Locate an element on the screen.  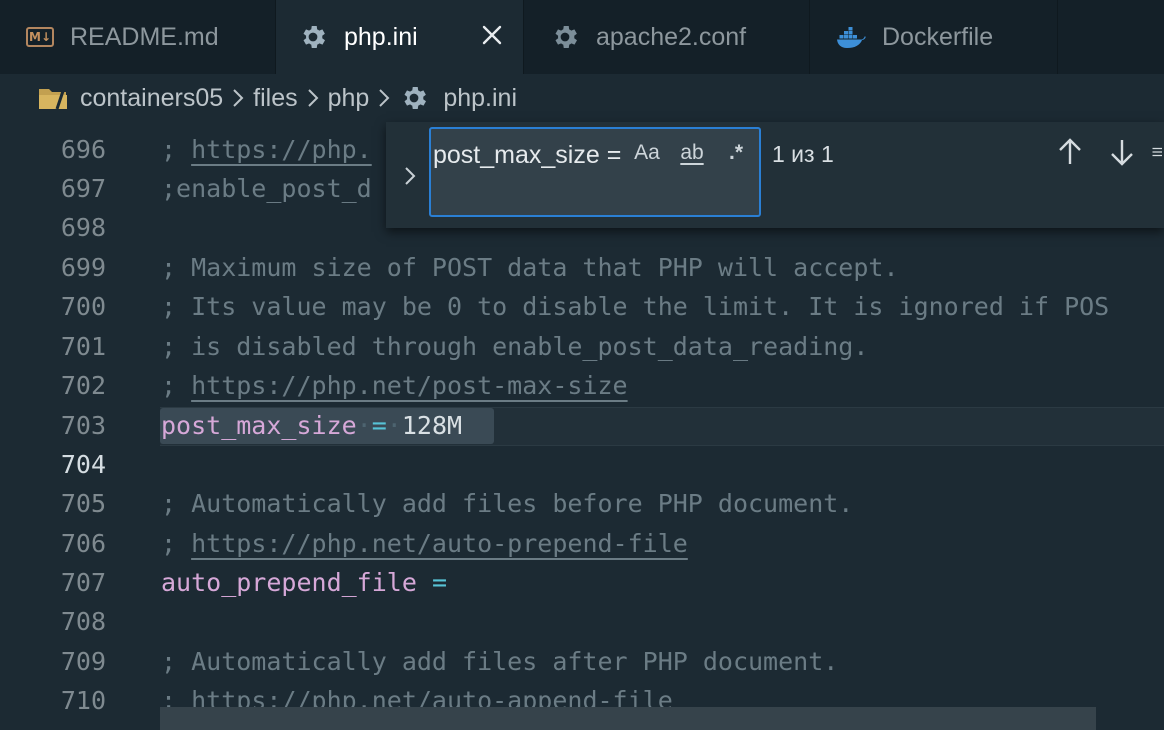
code-line-match: 703 post_max_size·=·128M is located at coordinates (582, 425).